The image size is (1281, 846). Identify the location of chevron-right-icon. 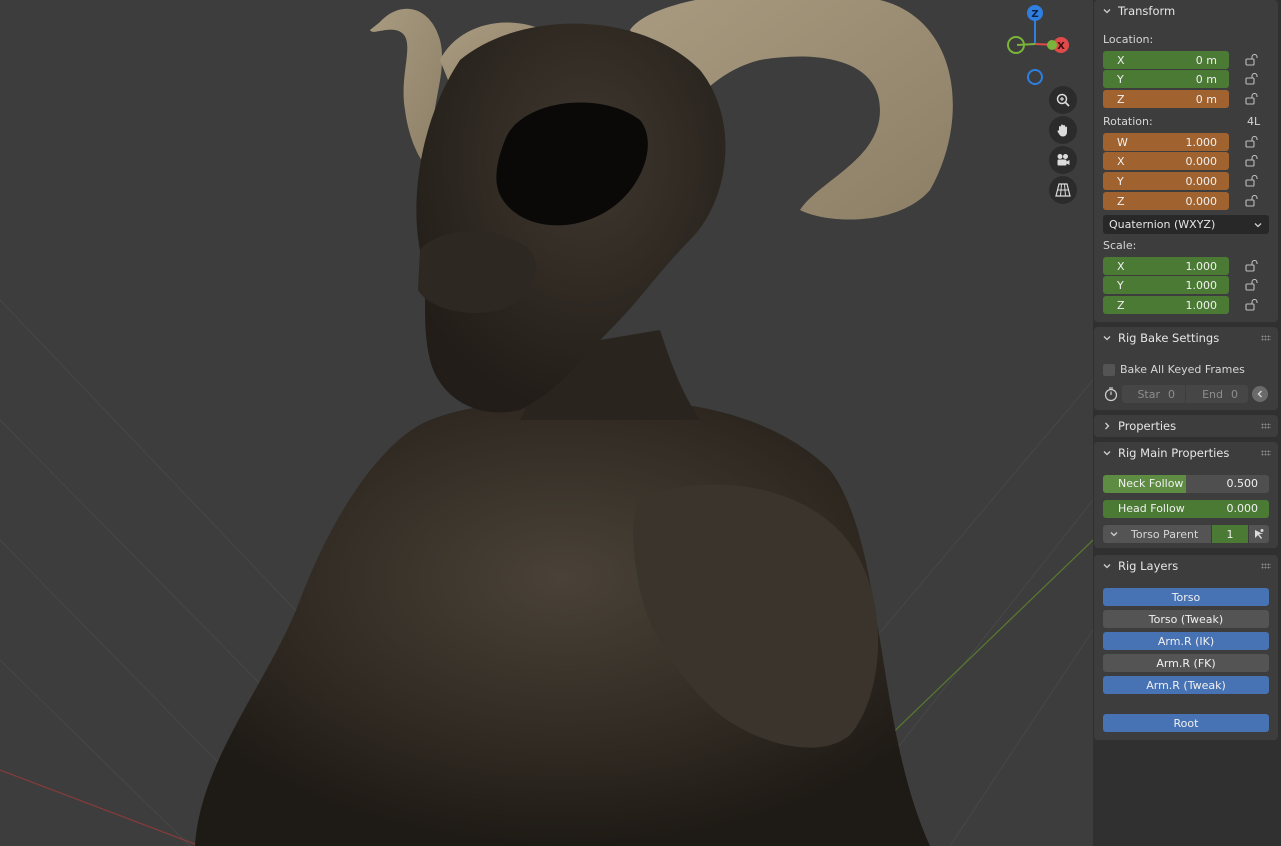
(1107, 426).